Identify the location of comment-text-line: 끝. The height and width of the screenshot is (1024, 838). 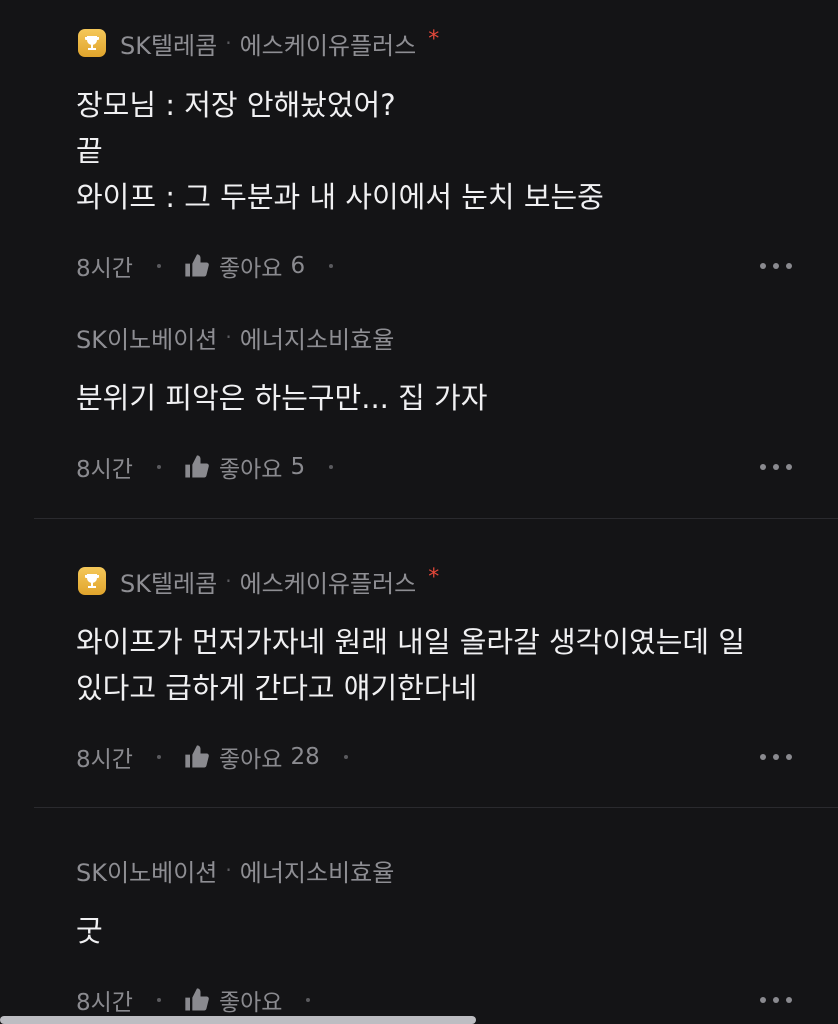
(89, 151).